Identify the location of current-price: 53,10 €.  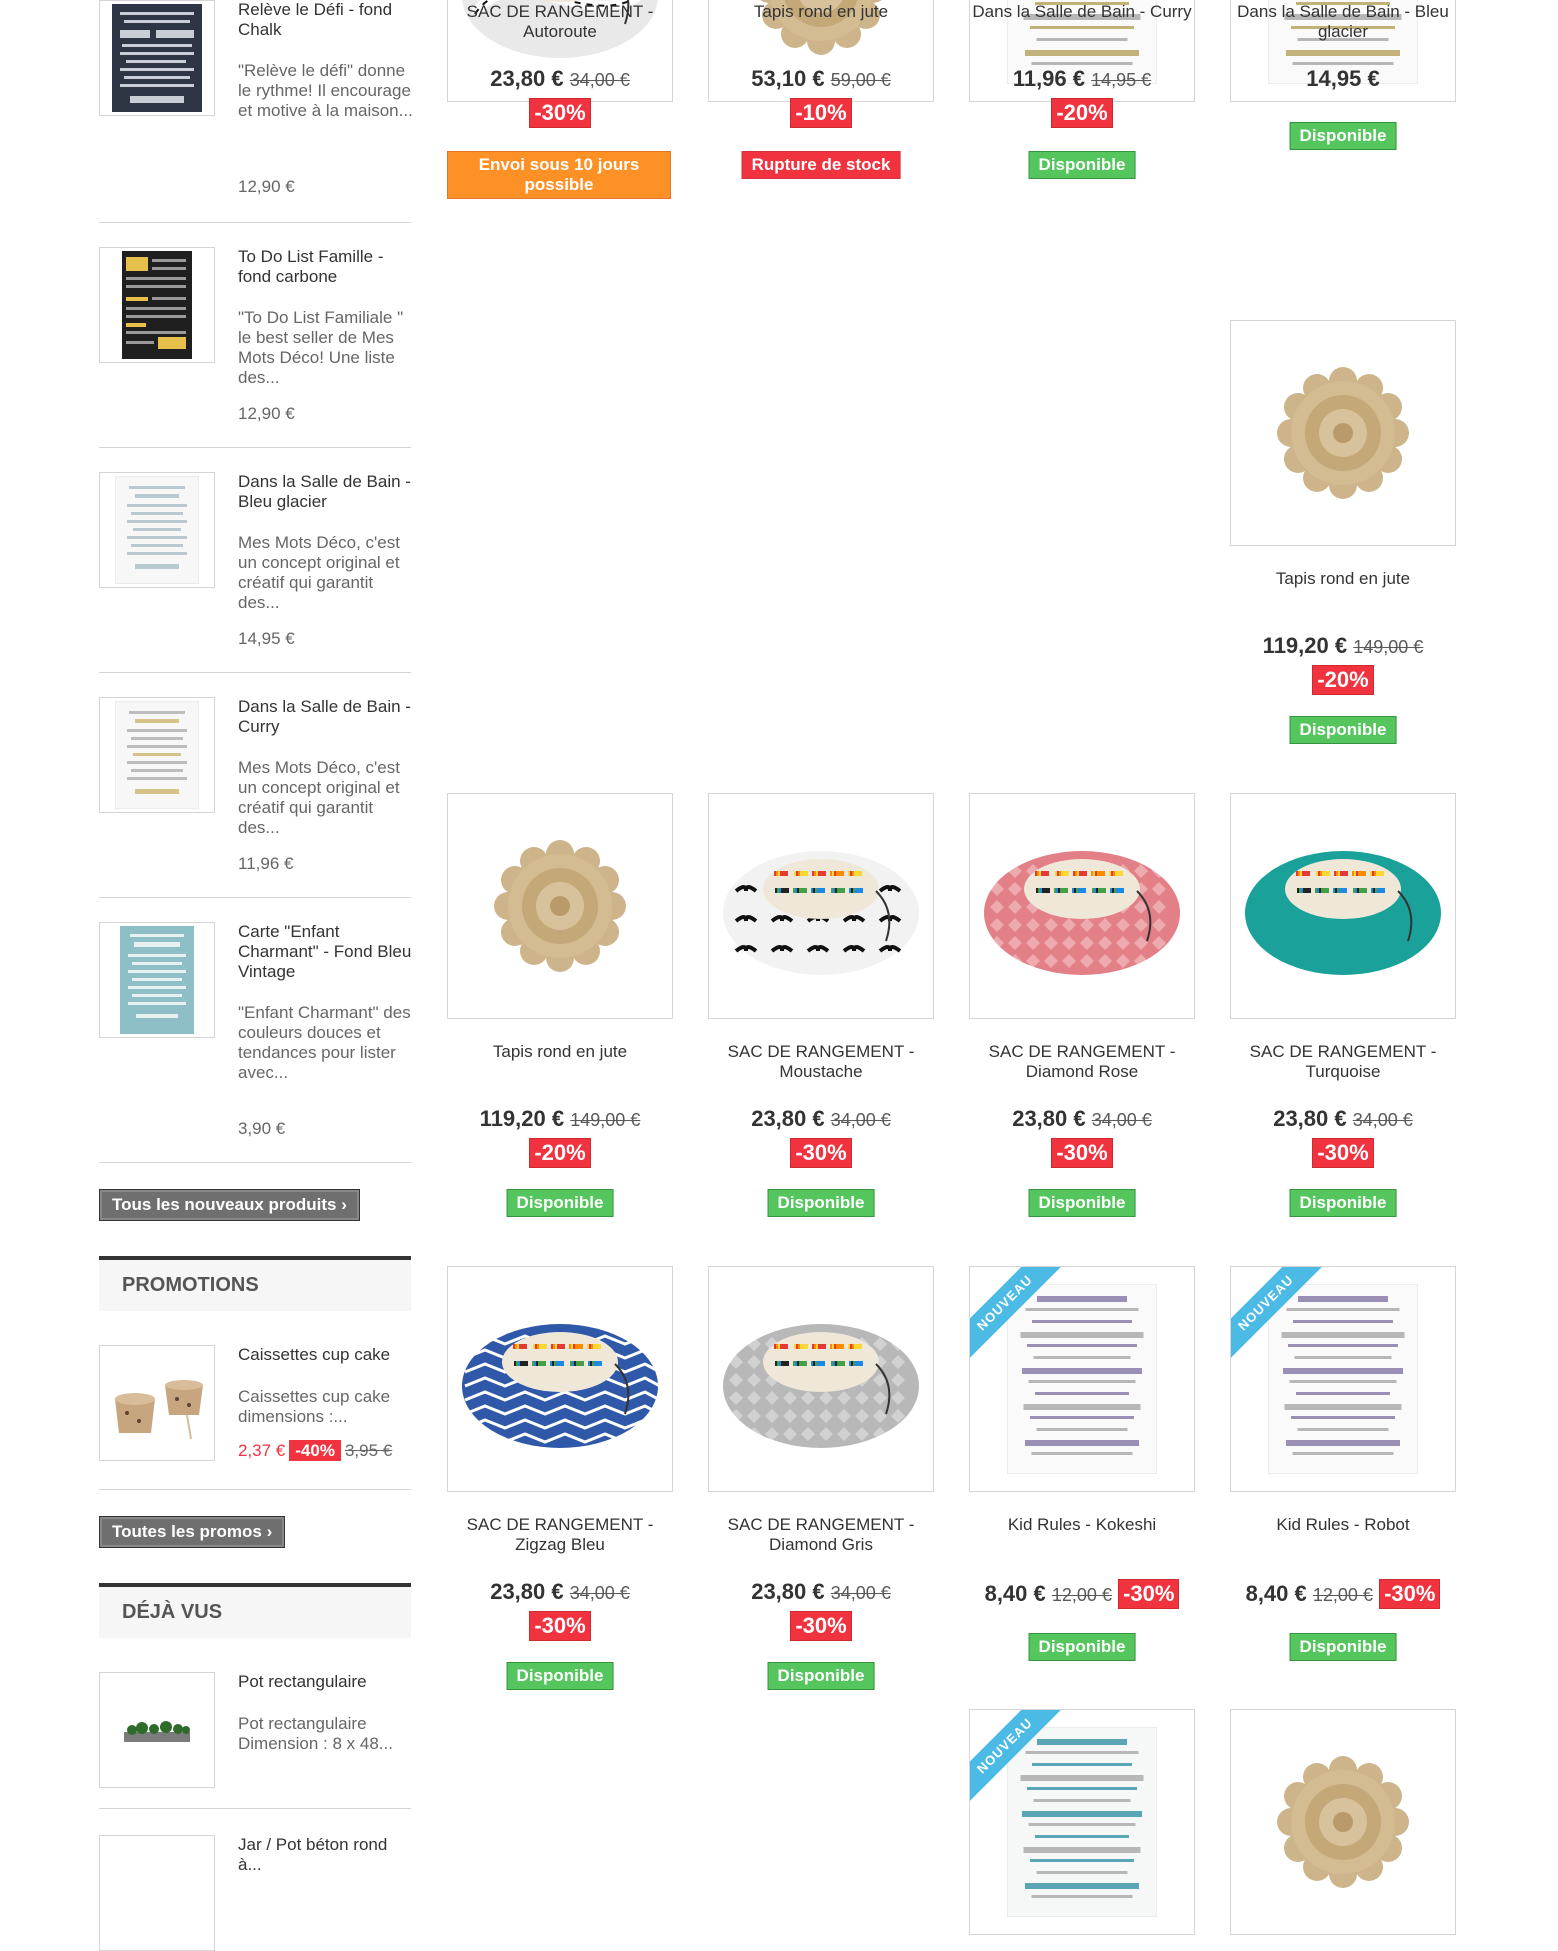
(788, 78).